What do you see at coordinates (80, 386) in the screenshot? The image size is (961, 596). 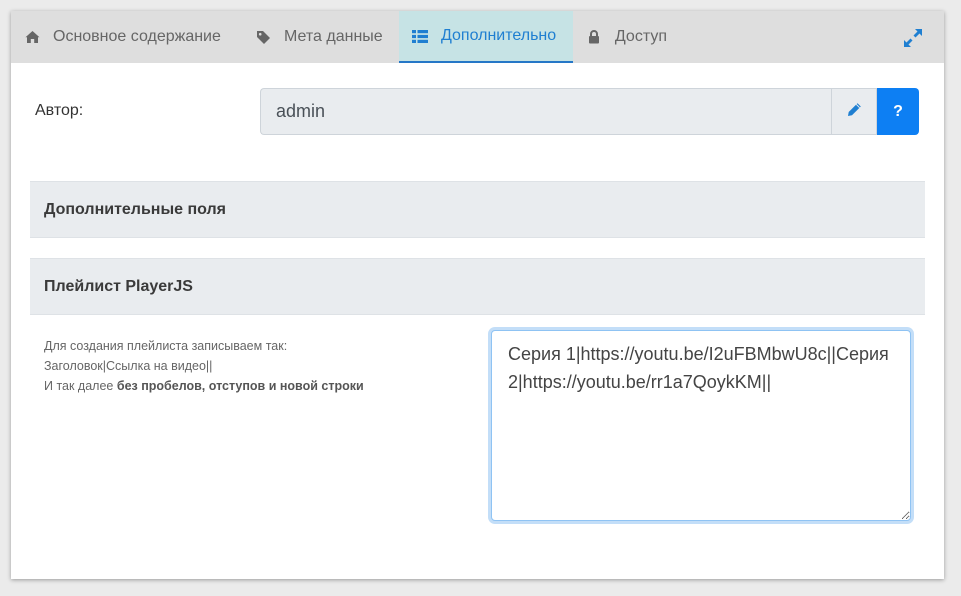 I see `help-line-3-plain: И так далее` at bounding box center [80, 386].